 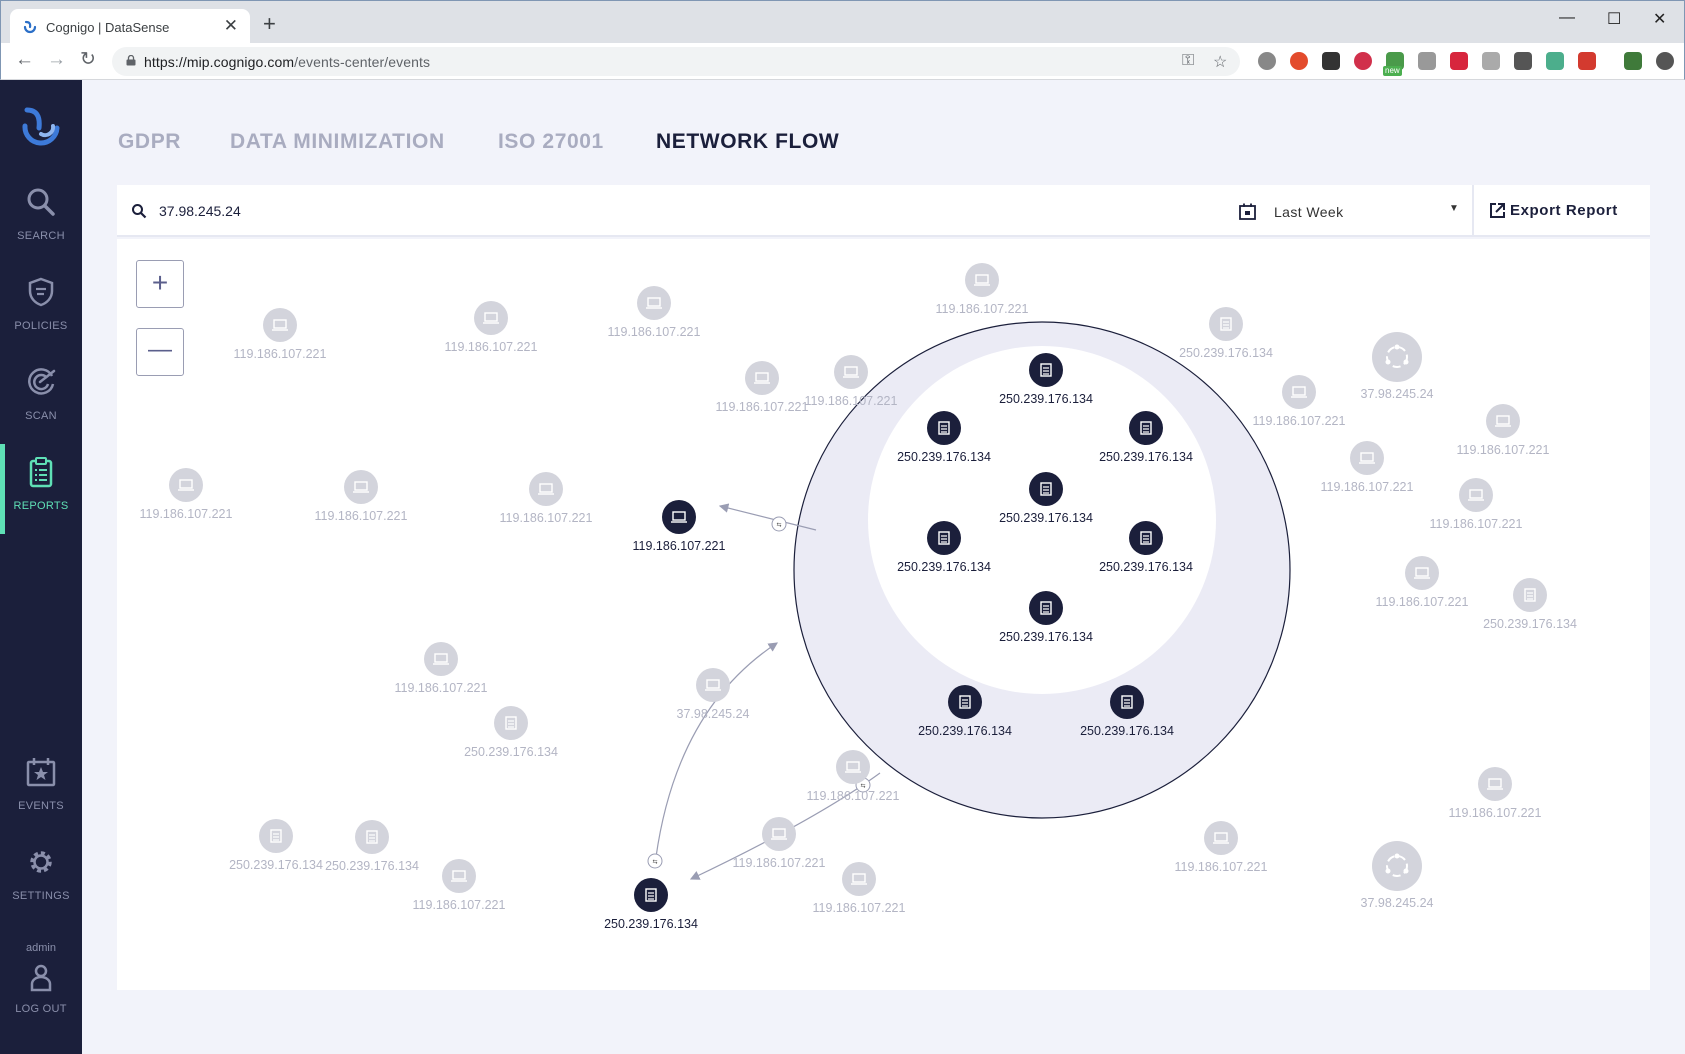 I want to click on maximize-button: ☐, so click(x=1614, y=19).